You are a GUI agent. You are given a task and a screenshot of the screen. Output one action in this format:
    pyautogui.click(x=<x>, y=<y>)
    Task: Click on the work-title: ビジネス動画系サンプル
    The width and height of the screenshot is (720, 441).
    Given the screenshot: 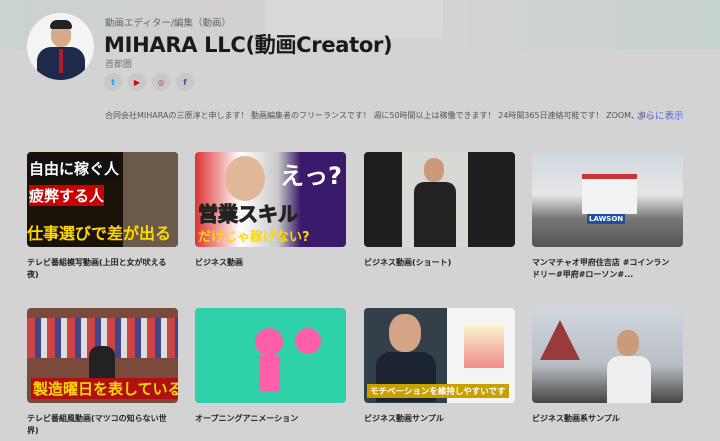 What is the action you would take?
    pyautogui.click(x=576, y=418)
    